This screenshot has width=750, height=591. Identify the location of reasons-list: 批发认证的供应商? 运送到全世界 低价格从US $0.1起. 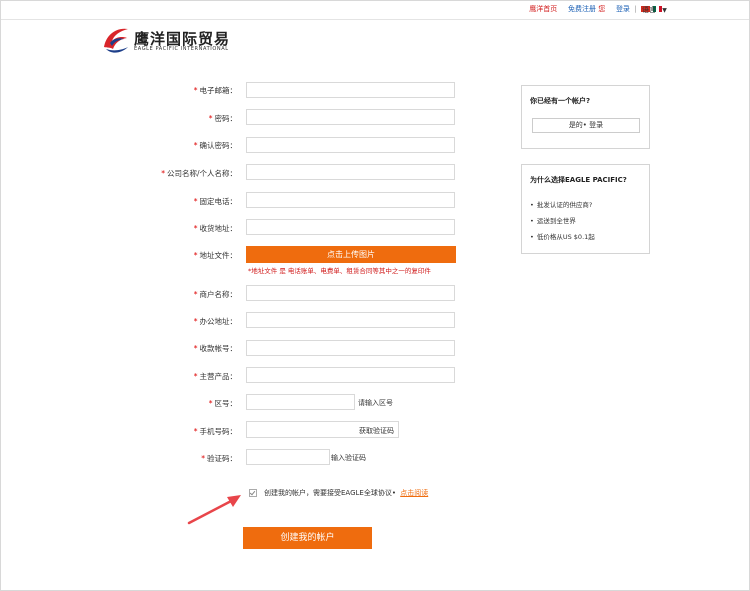
(562, 223).